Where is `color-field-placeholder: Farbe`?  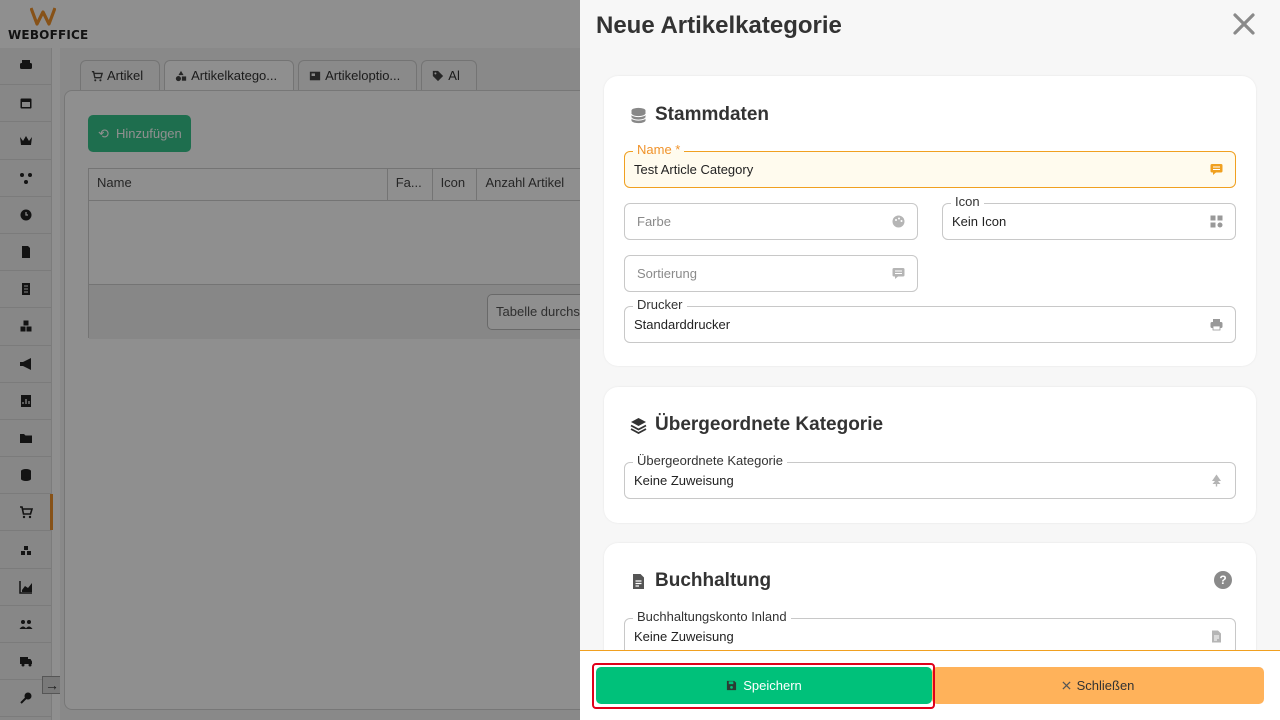
color-field-placeholder: Farbe is located at coordinates (654, 221).